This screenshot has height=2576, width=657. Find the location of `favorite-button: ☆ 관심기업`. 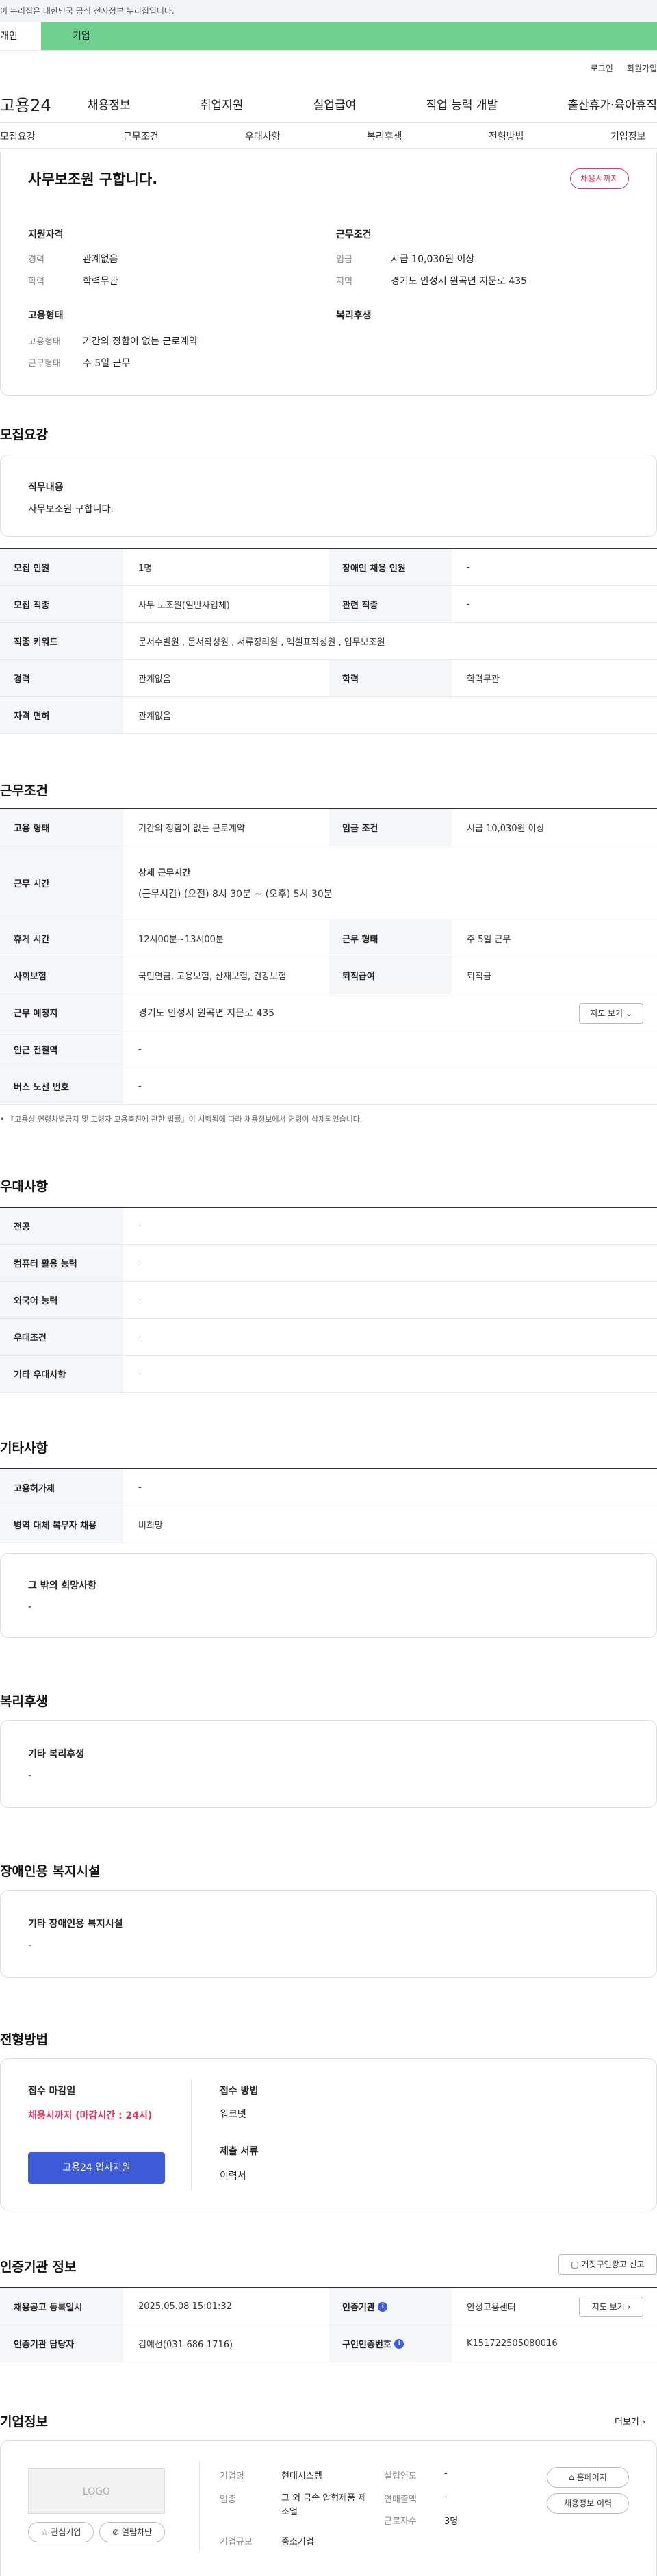

favorite-button: ☆ 관심기업 is located at coordinates (61, 2532).